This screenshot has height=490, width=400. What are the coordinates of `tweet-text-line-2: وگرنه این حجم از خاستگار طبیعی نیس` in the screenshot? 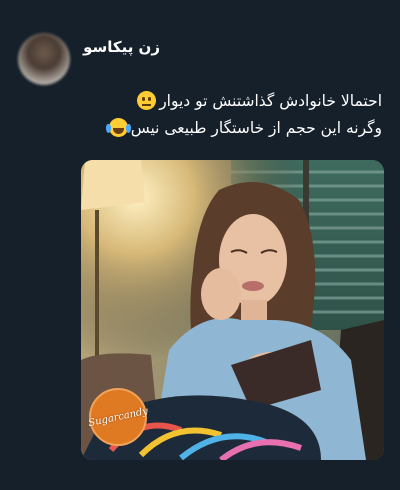 It's located at (217, 128).